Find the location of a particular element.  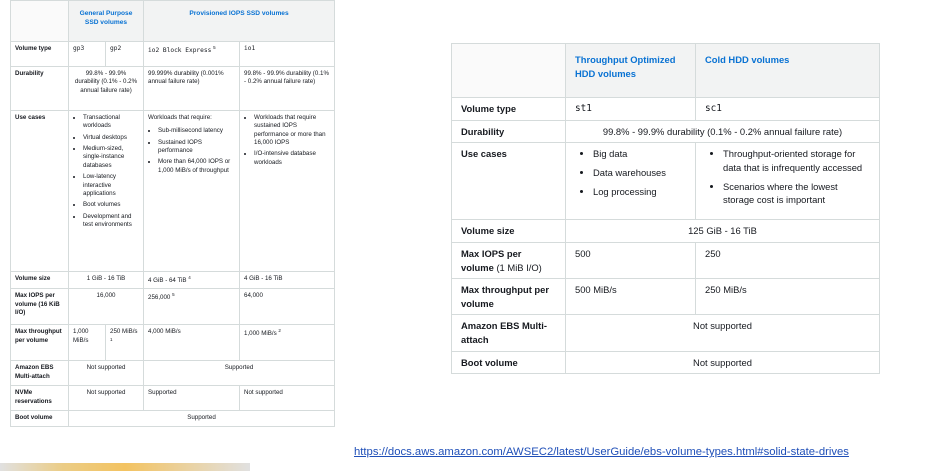

cell-hdd-boot: Not supported is located at coordinates (722, 362).